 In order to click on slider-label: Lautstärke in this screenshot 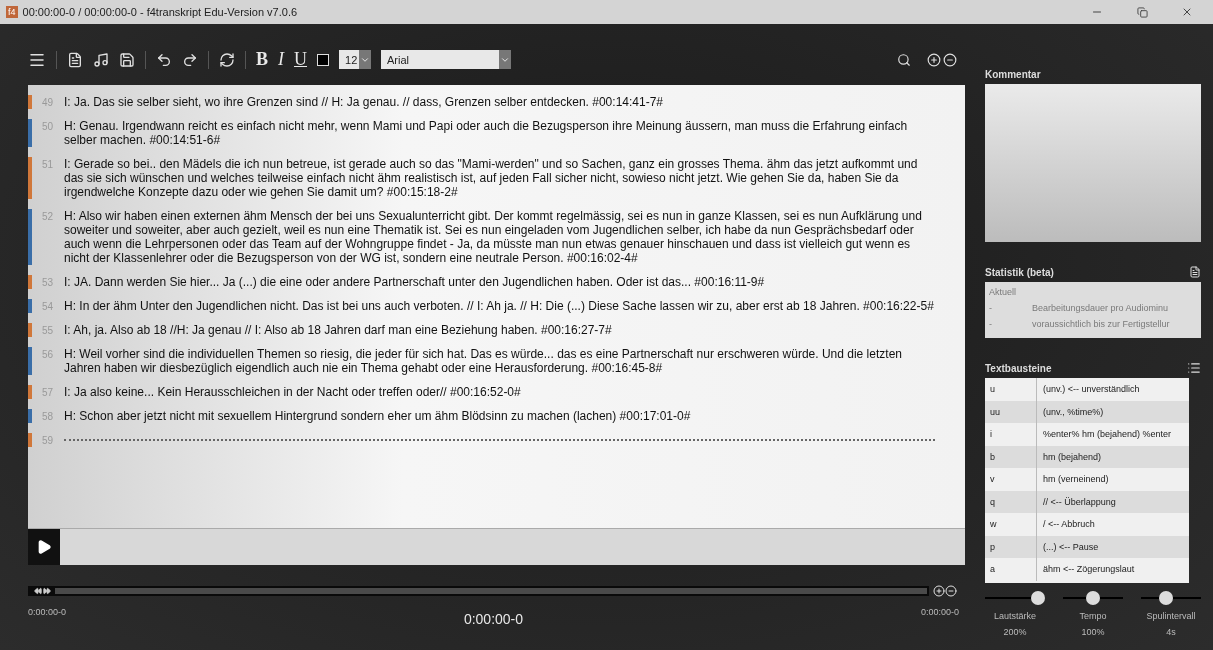, I will do `click(1015, 616)`.